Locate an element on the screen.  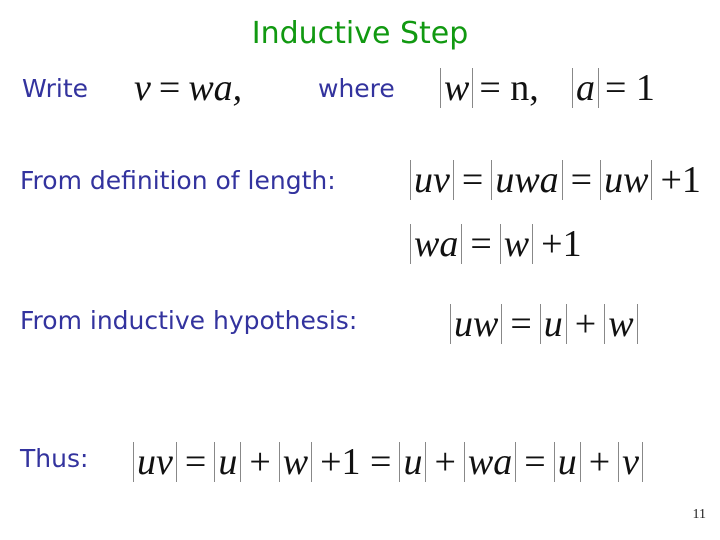
equation-v-equals-wa: v = wa, is located at coordinates (188, 88).